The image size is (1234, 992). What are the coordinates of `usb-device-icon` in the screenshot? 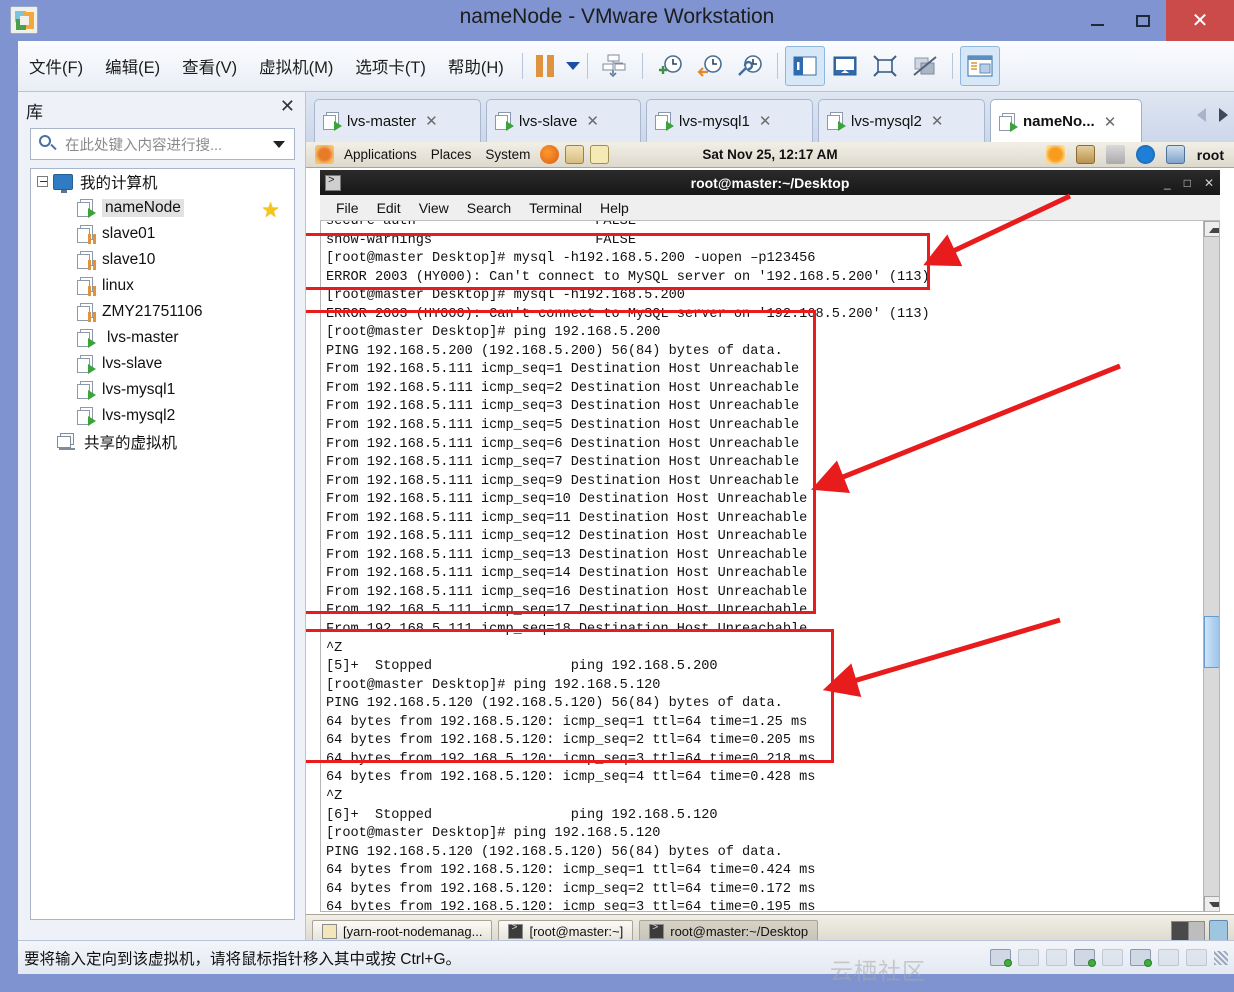 It's located at (1112, 957).